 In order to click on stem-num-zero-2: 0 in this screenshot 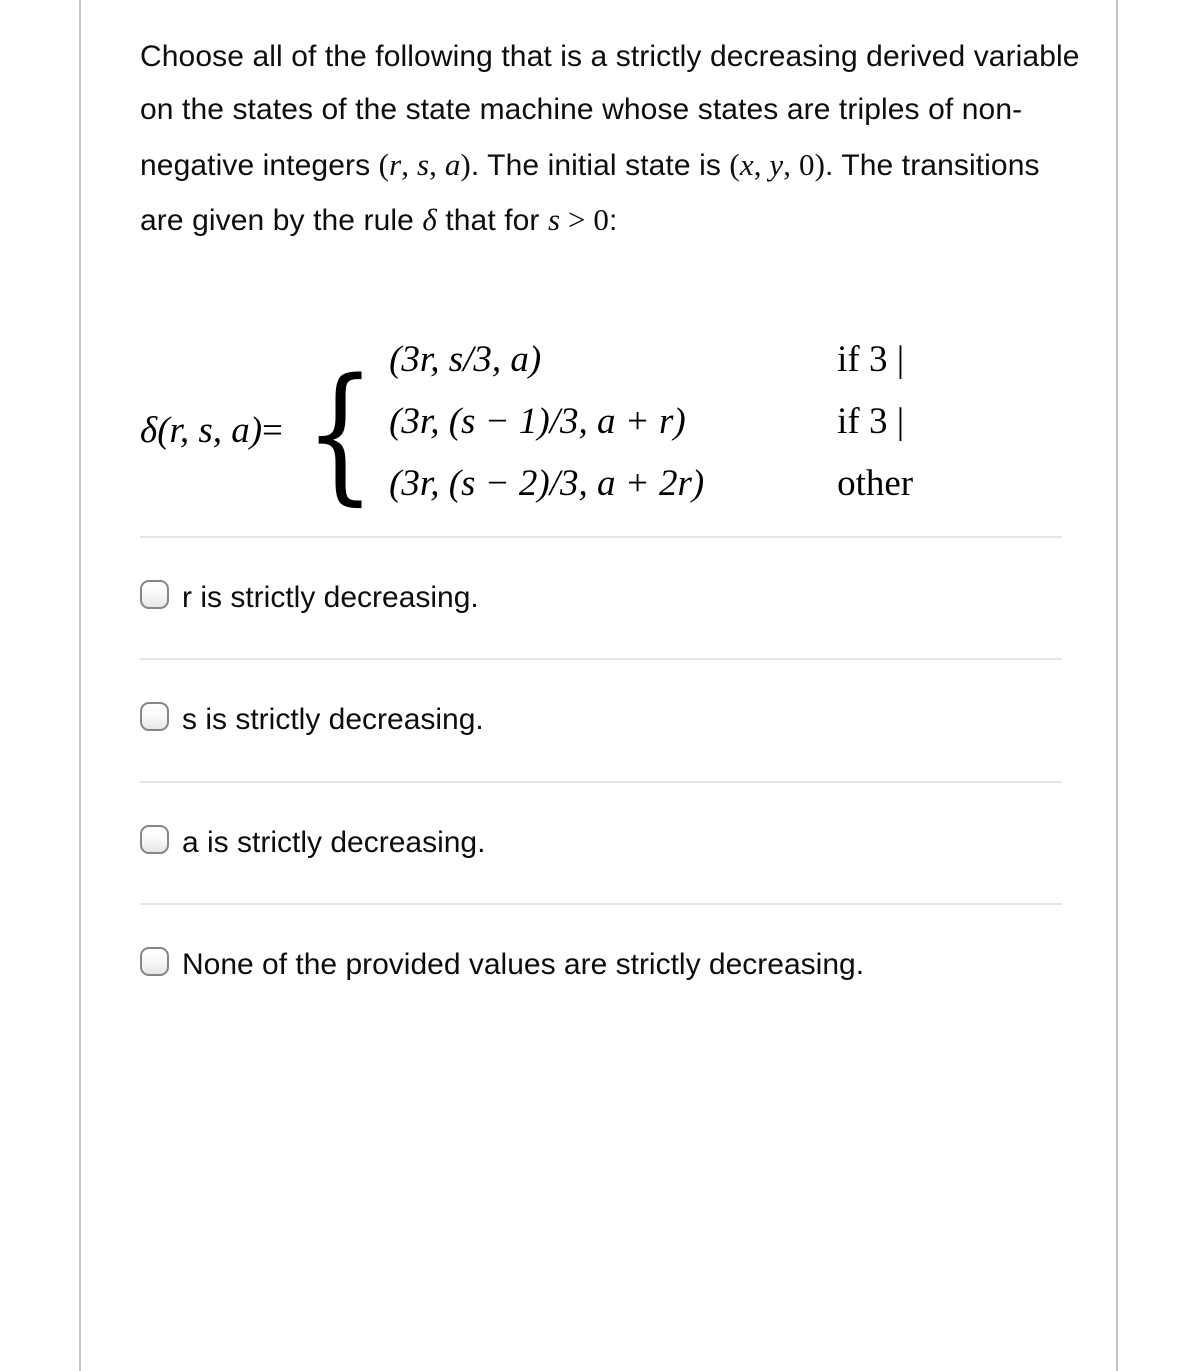, I will do `click(601, 220)`.